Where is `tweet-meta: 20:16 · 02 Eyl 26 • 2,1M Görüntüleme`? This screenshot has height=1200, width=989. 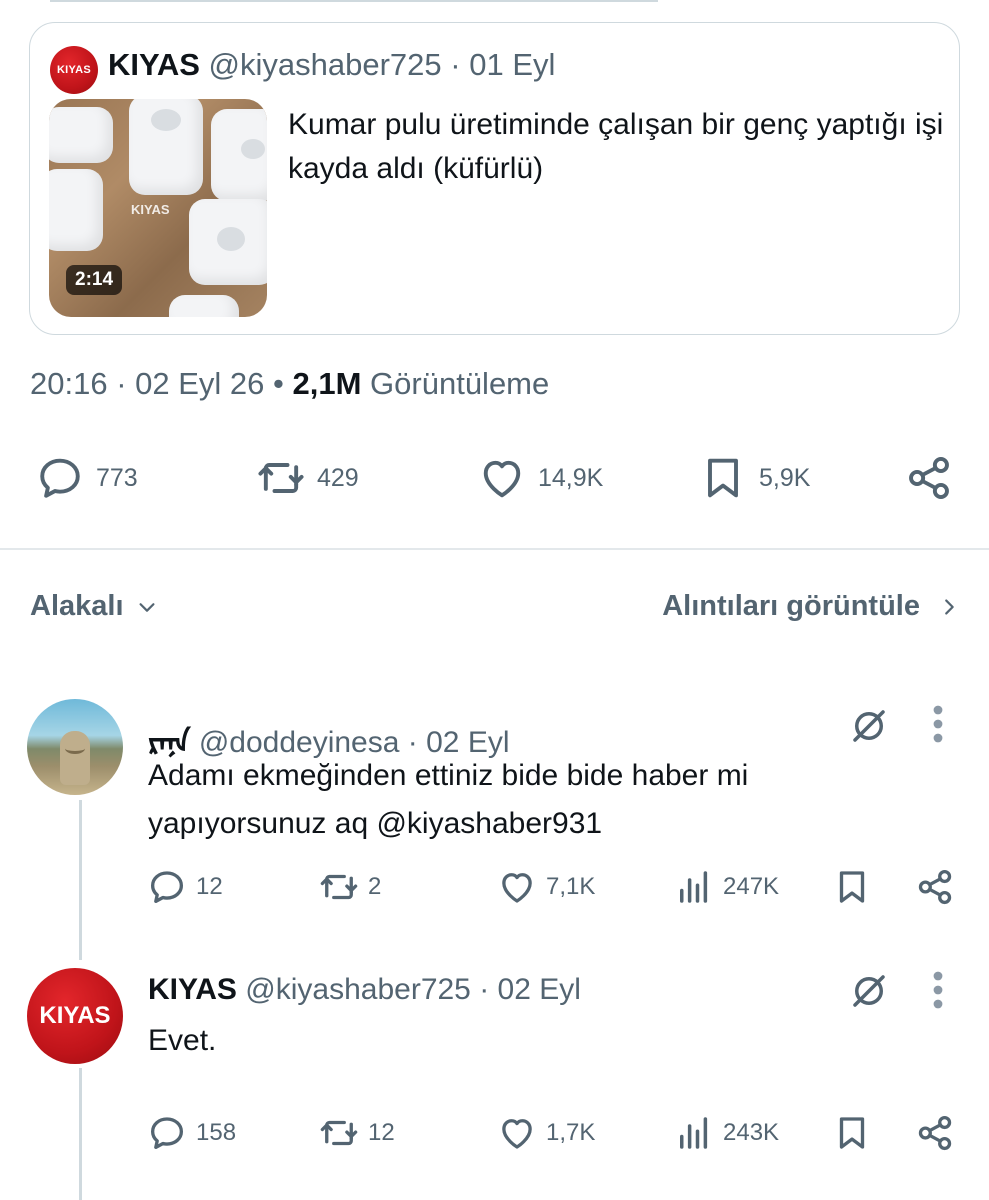 tweet-meta: 20:16 · 02 Eyl 26 • 2,1M Görüntüleme is located at coordinates (290, 383).